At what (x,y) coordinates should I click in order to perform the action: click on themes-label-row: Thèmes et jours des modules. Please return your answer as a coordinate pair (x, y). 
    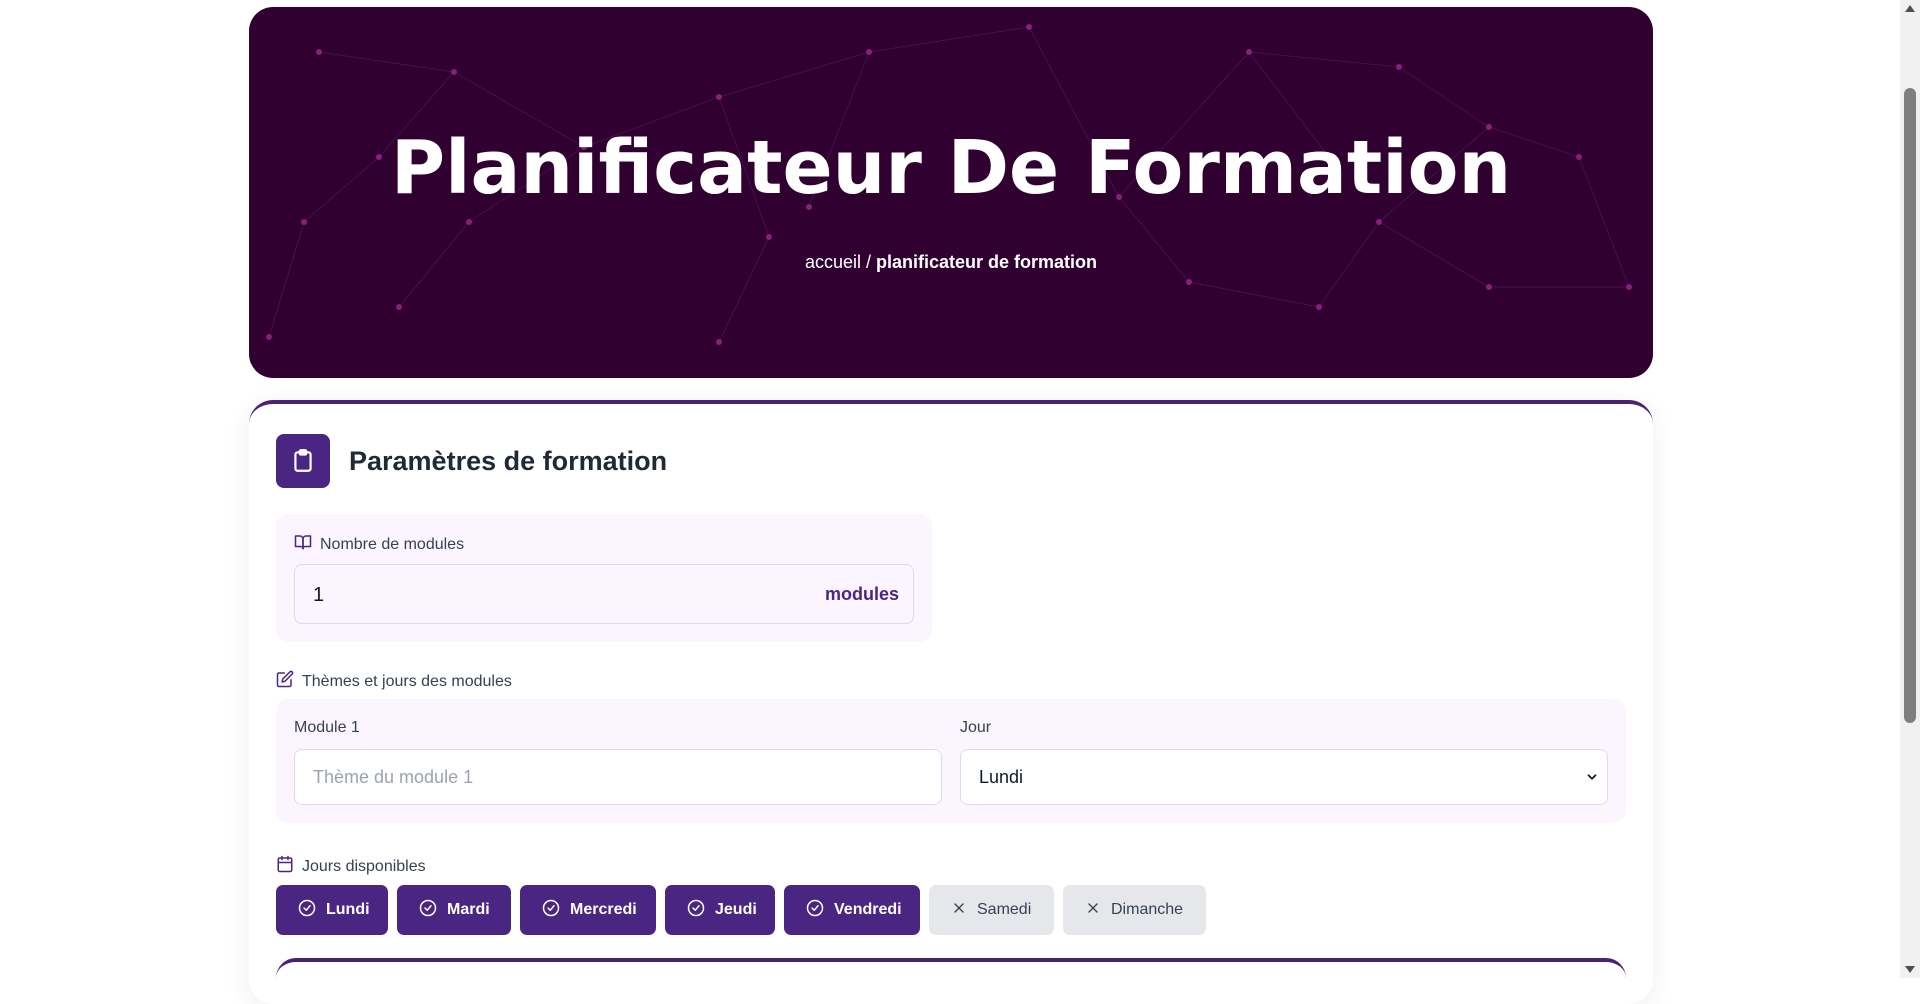
    Looking at the image, I should click on (394, 681).